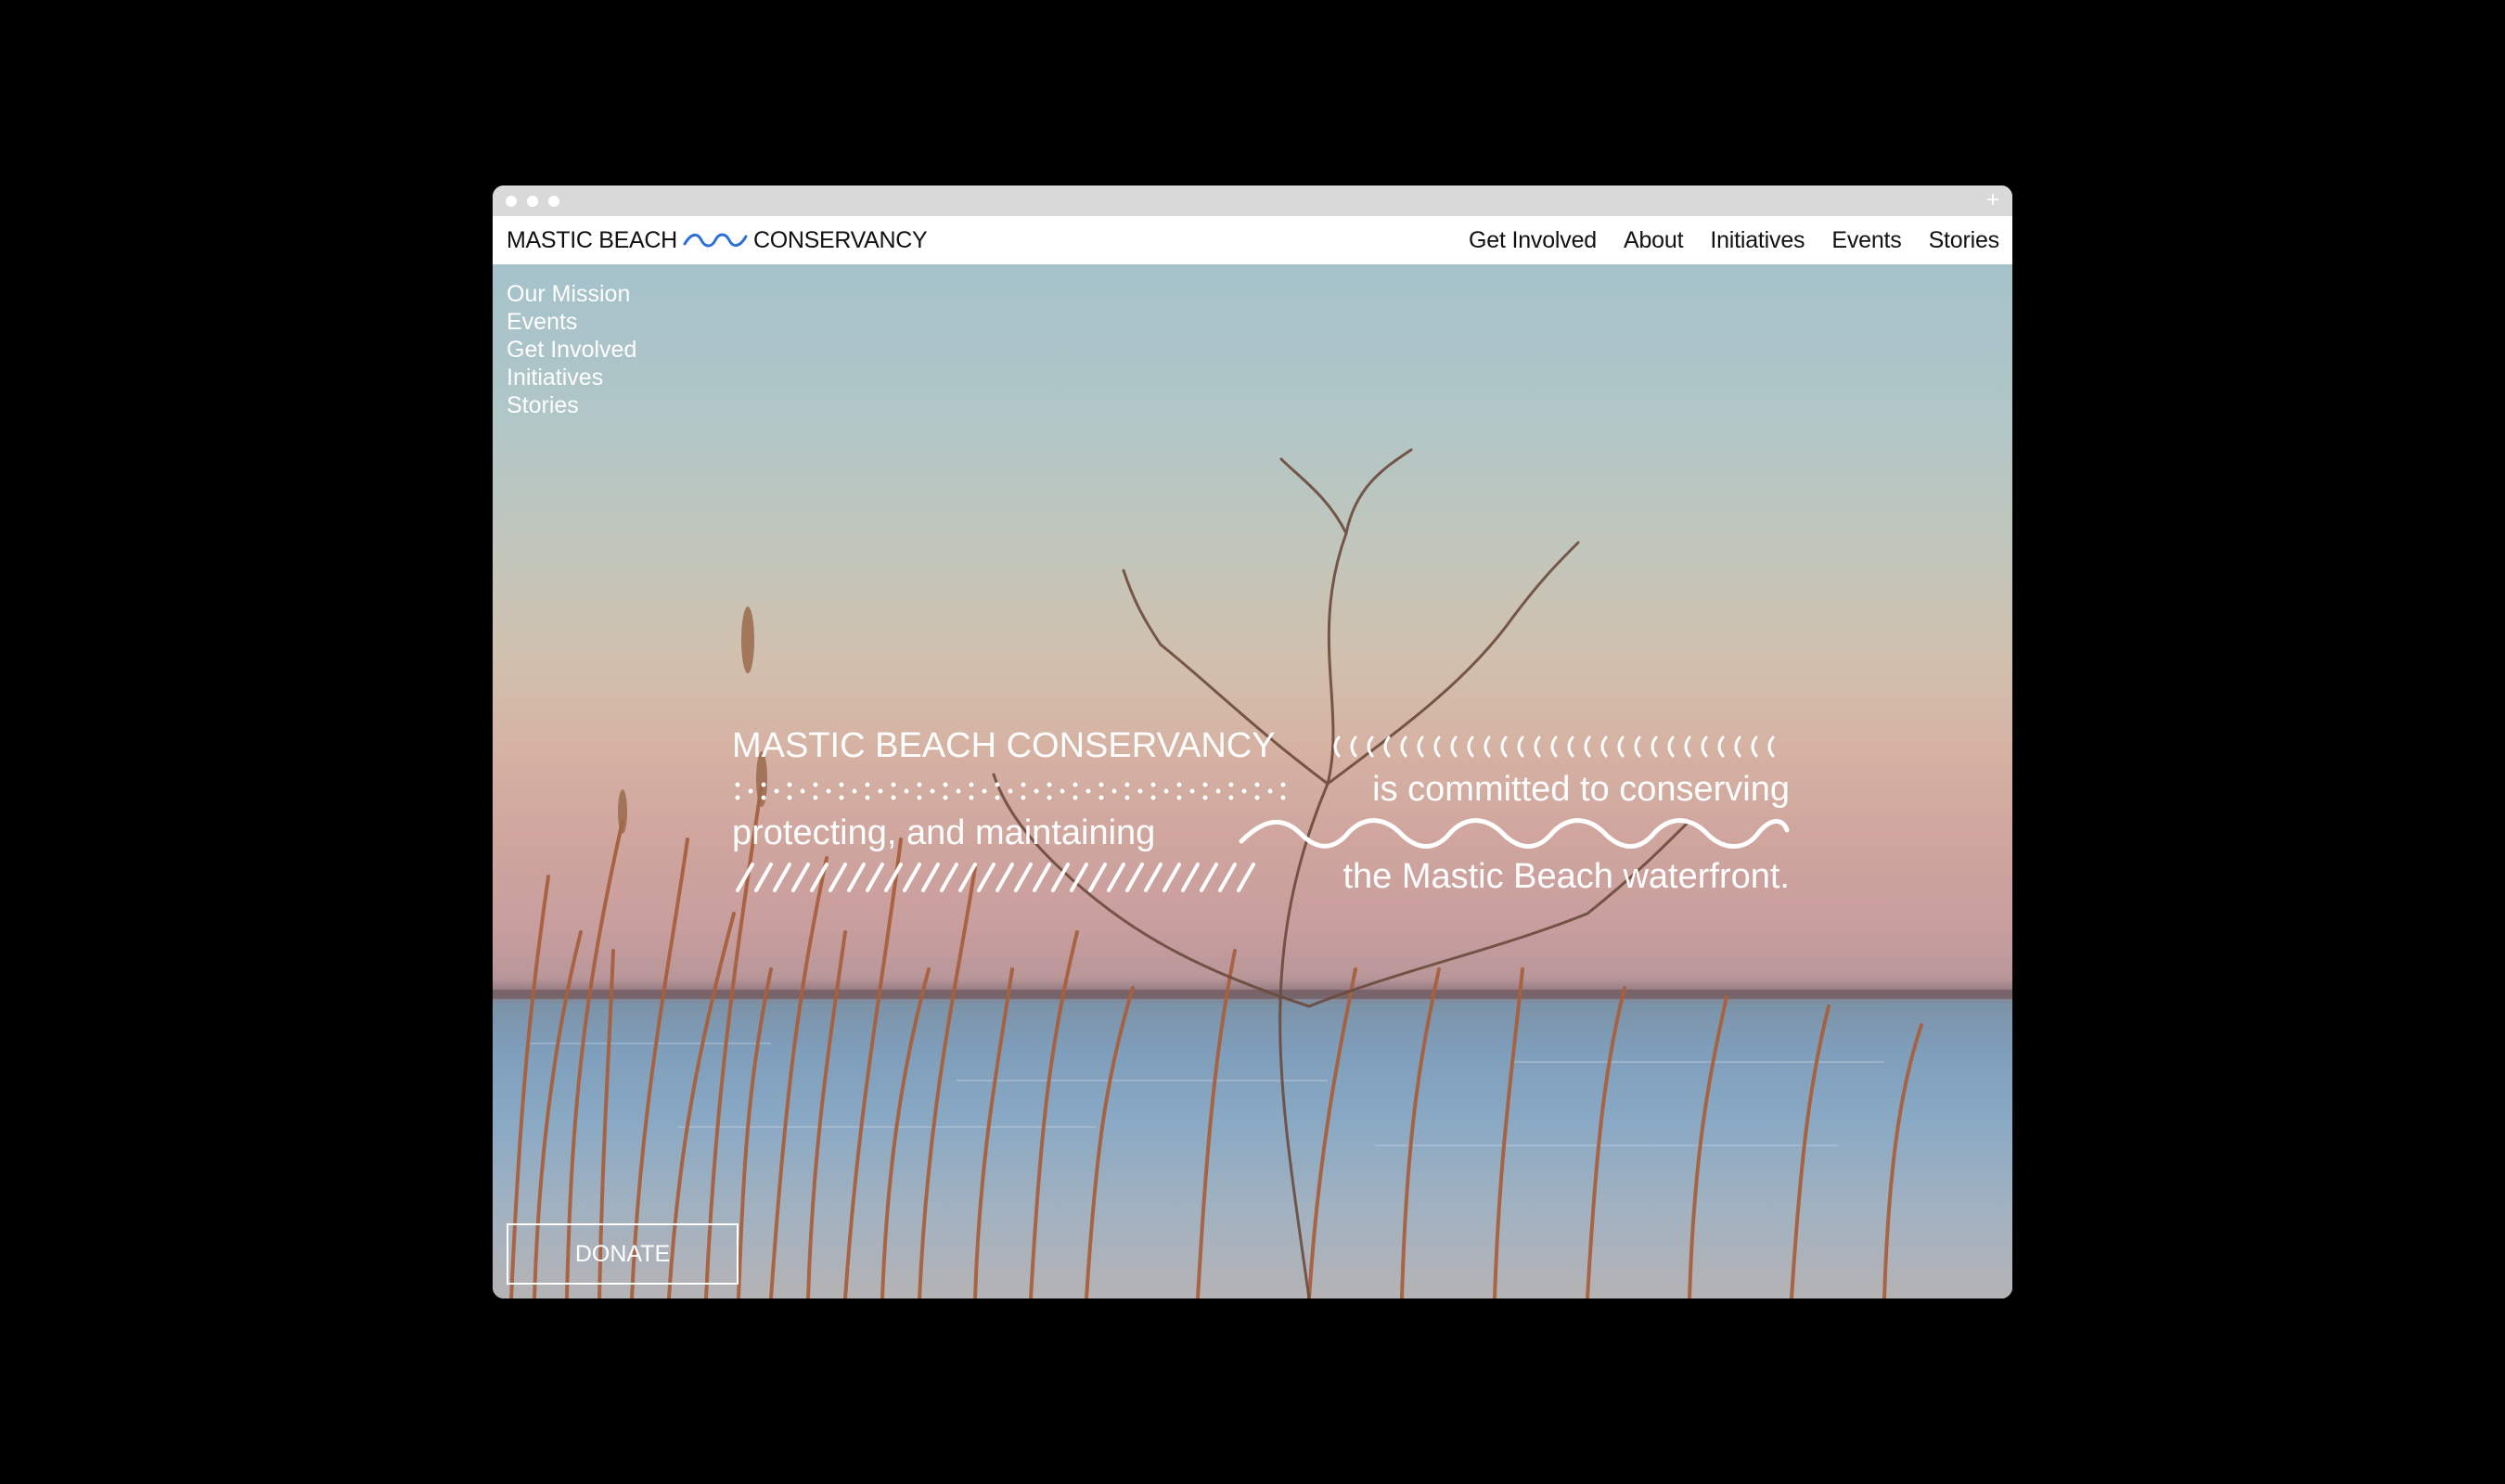  What do you see at coordinates (1533, 240) in the screenshot?
I see `nav-get-involved: Get Involved` at bounding box center [1533, 240].